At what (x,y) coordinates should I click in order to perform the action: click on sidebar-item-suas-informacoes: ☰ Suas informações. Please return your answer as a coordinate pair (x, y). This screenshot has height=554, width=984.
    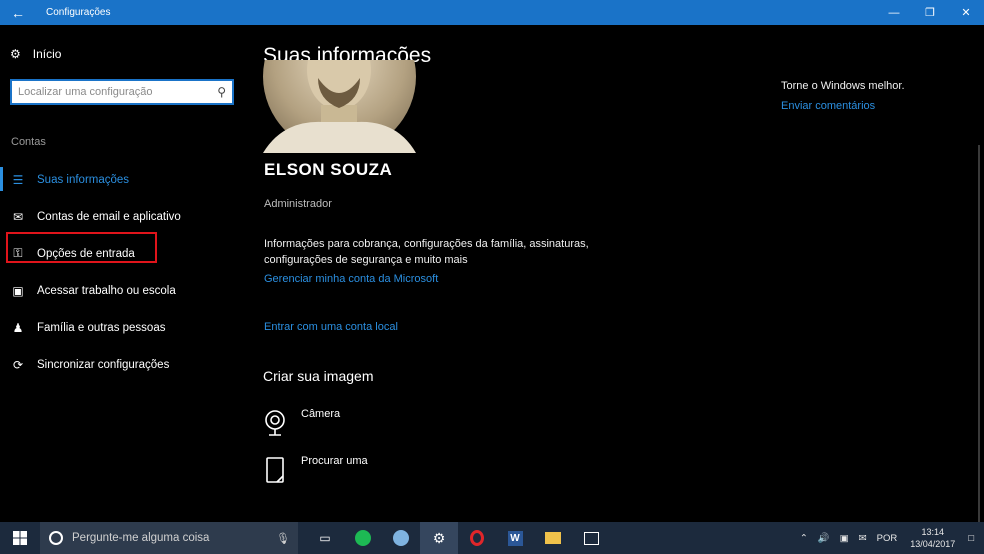
    Looking at the image, I should click on (122, 179).